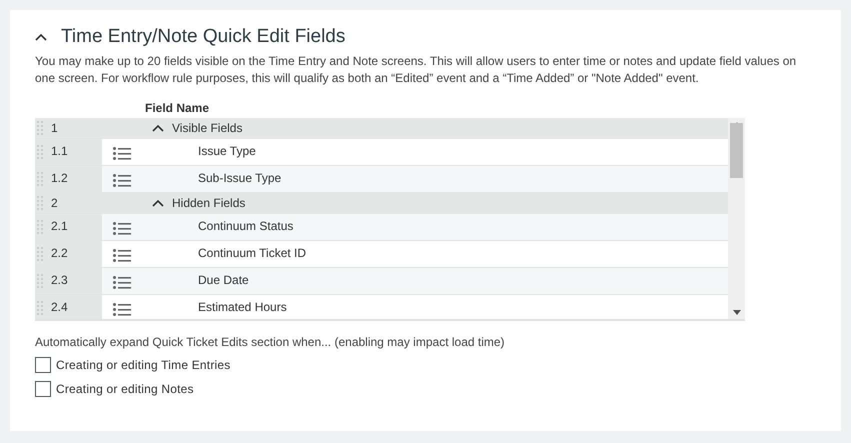 Image resolution: width=851 pixels, height=443 pixels. Describe the element at coordinates (203, 37) in the screenshot. I see `section-title: Time Entry/Note Quick Edit Fields` at that location.